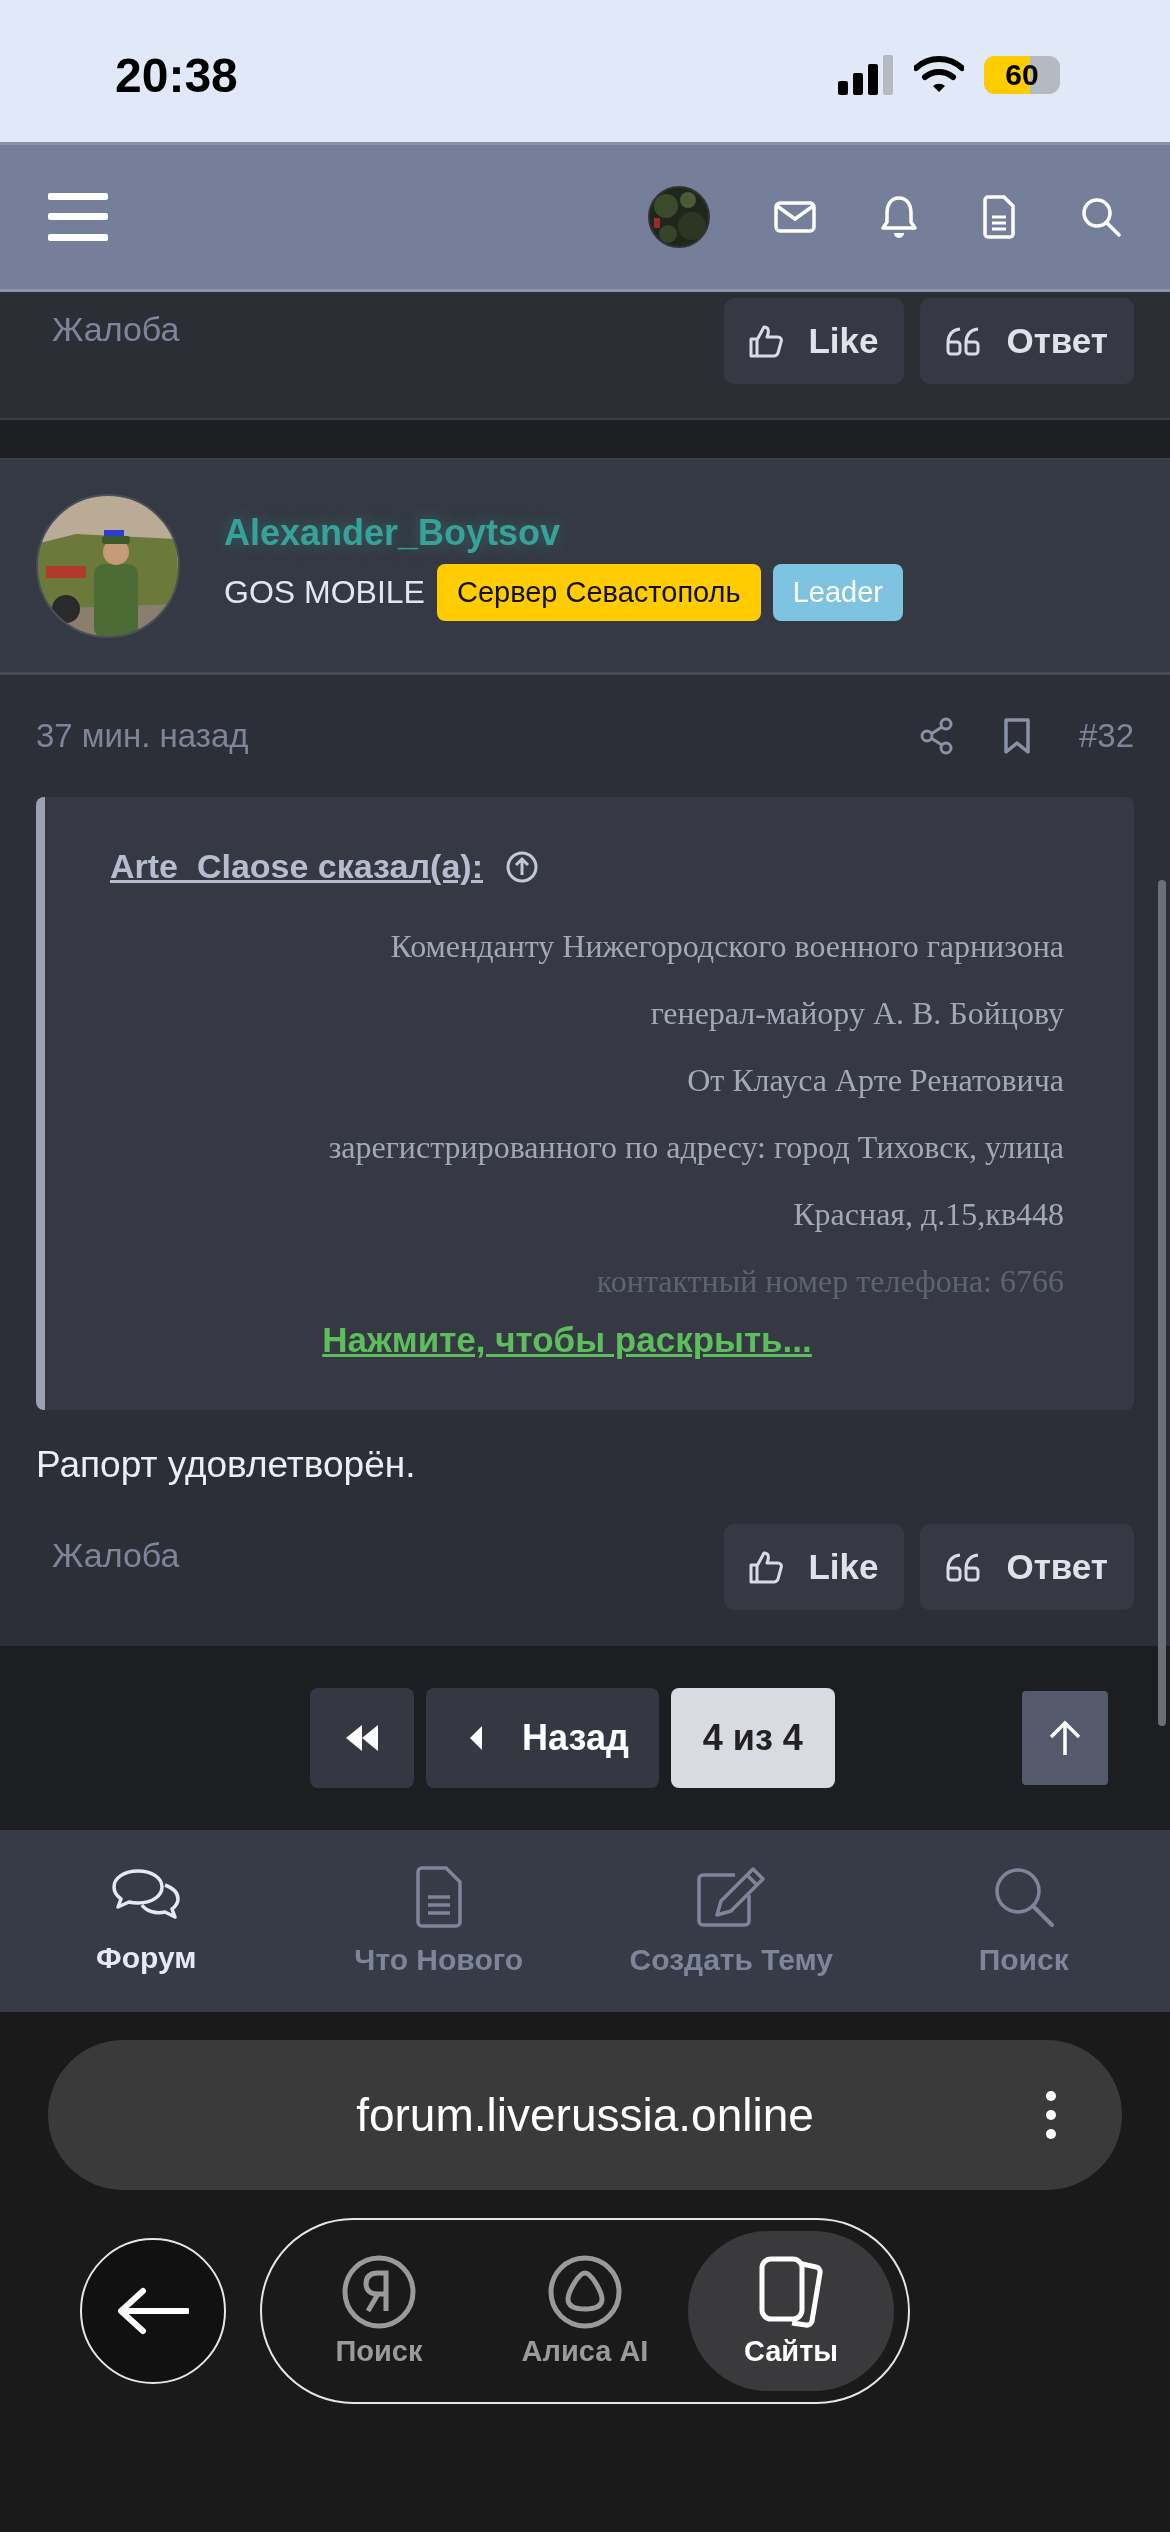  I want to click on arrow-up-icon, so click(1065, 1738).